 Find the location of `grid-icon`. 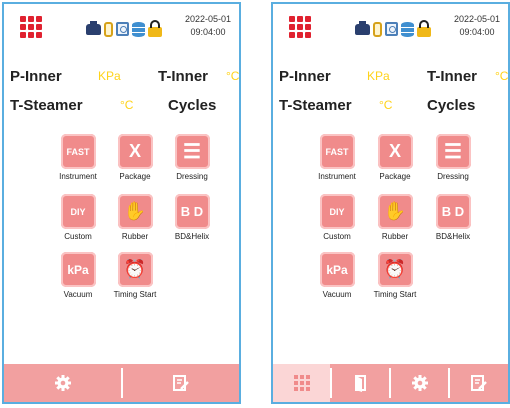

grid-icon is located at coordinates (301, 383).